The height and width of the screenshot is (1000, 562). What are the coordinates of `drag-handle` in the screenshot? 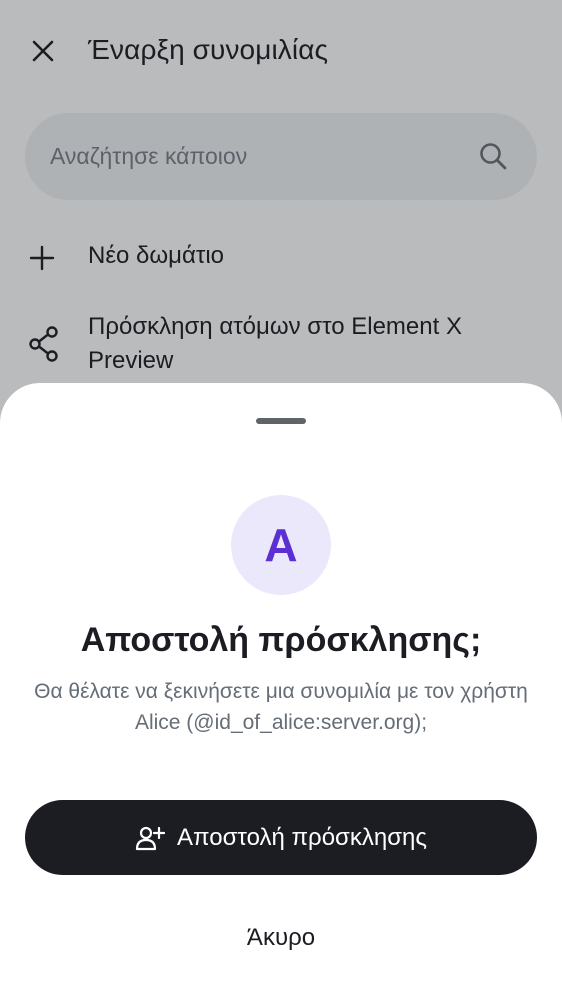 It's located at (281, 421).